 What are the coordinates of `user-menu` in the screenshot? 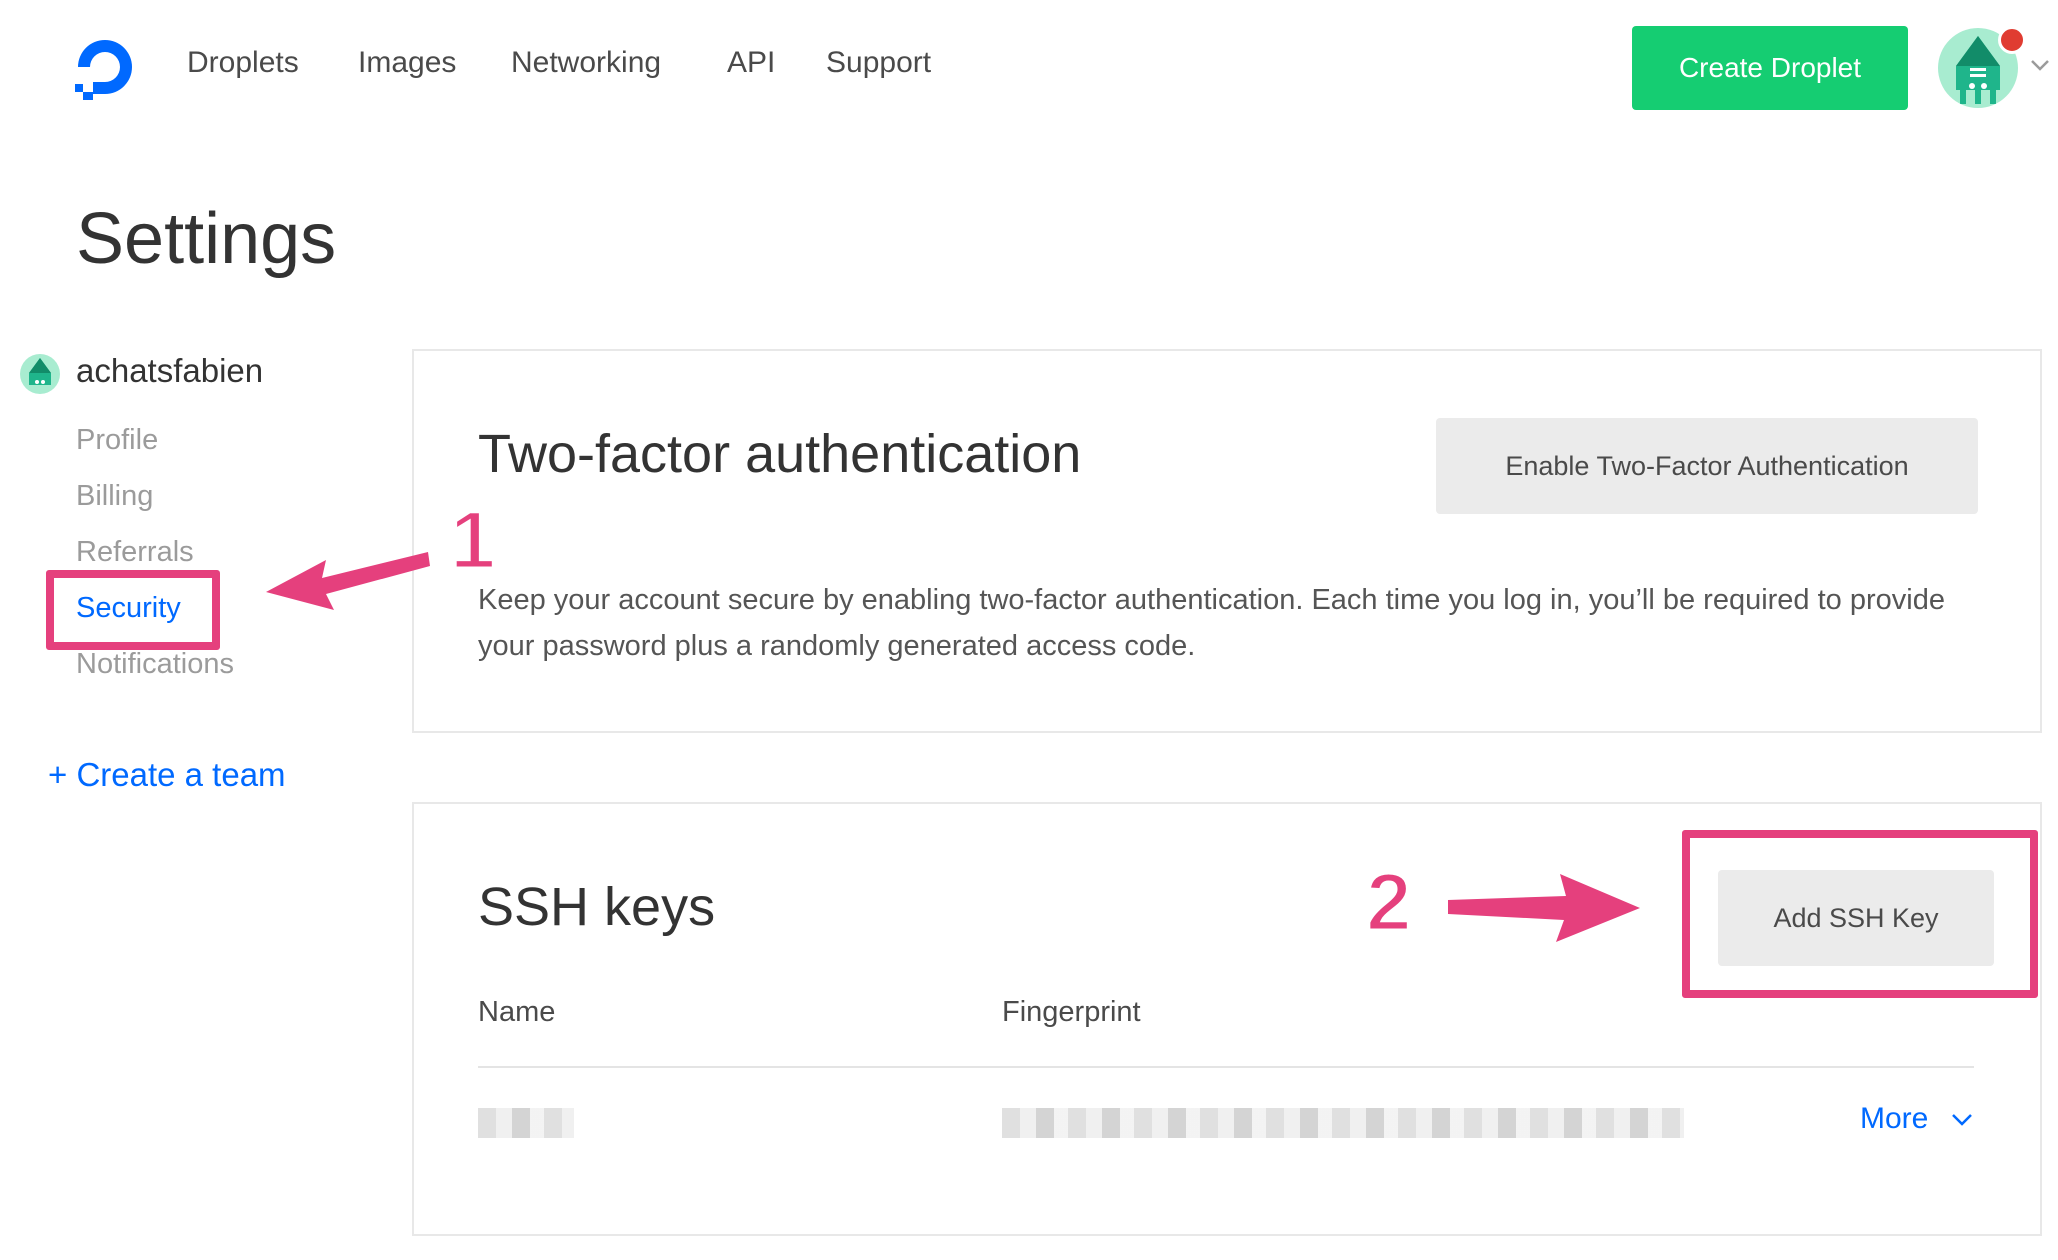 It's located at (1982, 67).